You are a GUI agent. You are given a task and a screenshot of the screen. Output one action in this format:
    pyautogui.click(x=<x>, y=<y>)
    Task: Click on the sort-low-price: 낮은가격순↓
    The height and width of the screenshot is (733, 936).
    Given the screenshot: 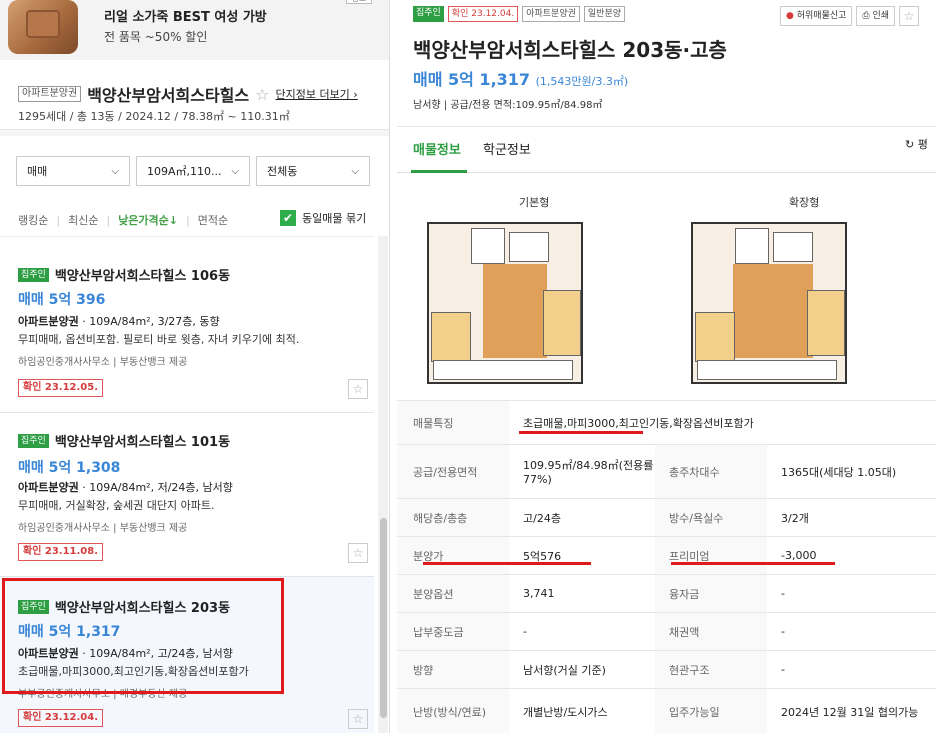 What is the action you would take?
    pyautogui.click(x=148, y=220)
    